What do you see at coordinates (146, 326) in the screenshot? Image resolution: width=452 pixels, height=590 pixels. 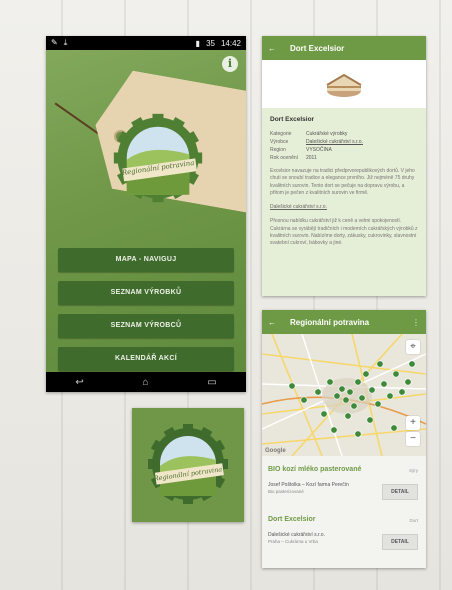 I see `producers-list-button: SEZNAM VÝROBCŮ` at bounding box center [146, 326].